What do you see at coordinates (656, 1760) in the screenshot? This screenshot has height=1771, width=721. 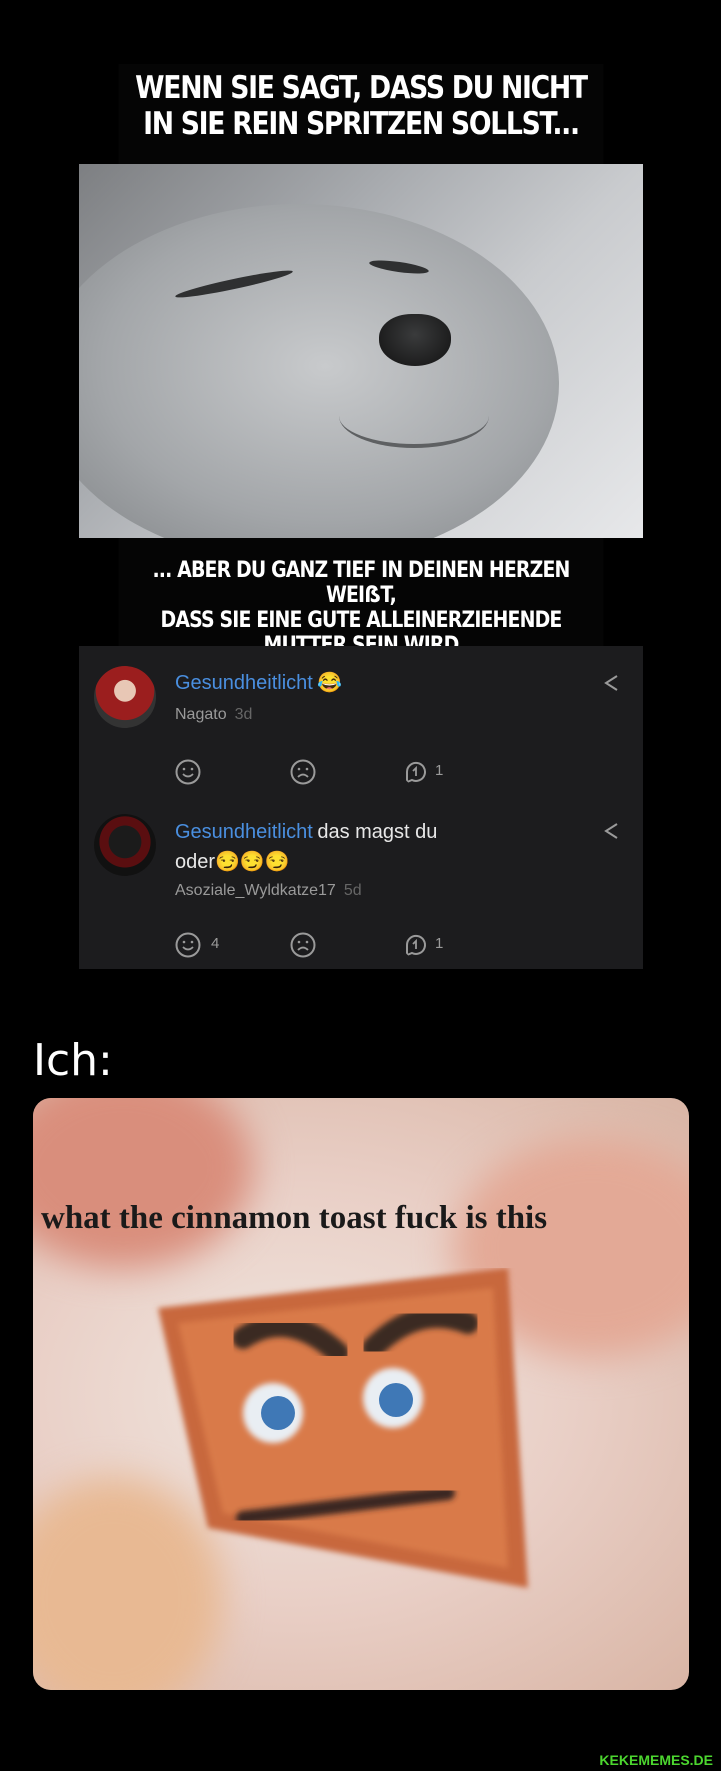 I see `watermark: KEKEMEMES.DE` at bounding box center [656, 1760].